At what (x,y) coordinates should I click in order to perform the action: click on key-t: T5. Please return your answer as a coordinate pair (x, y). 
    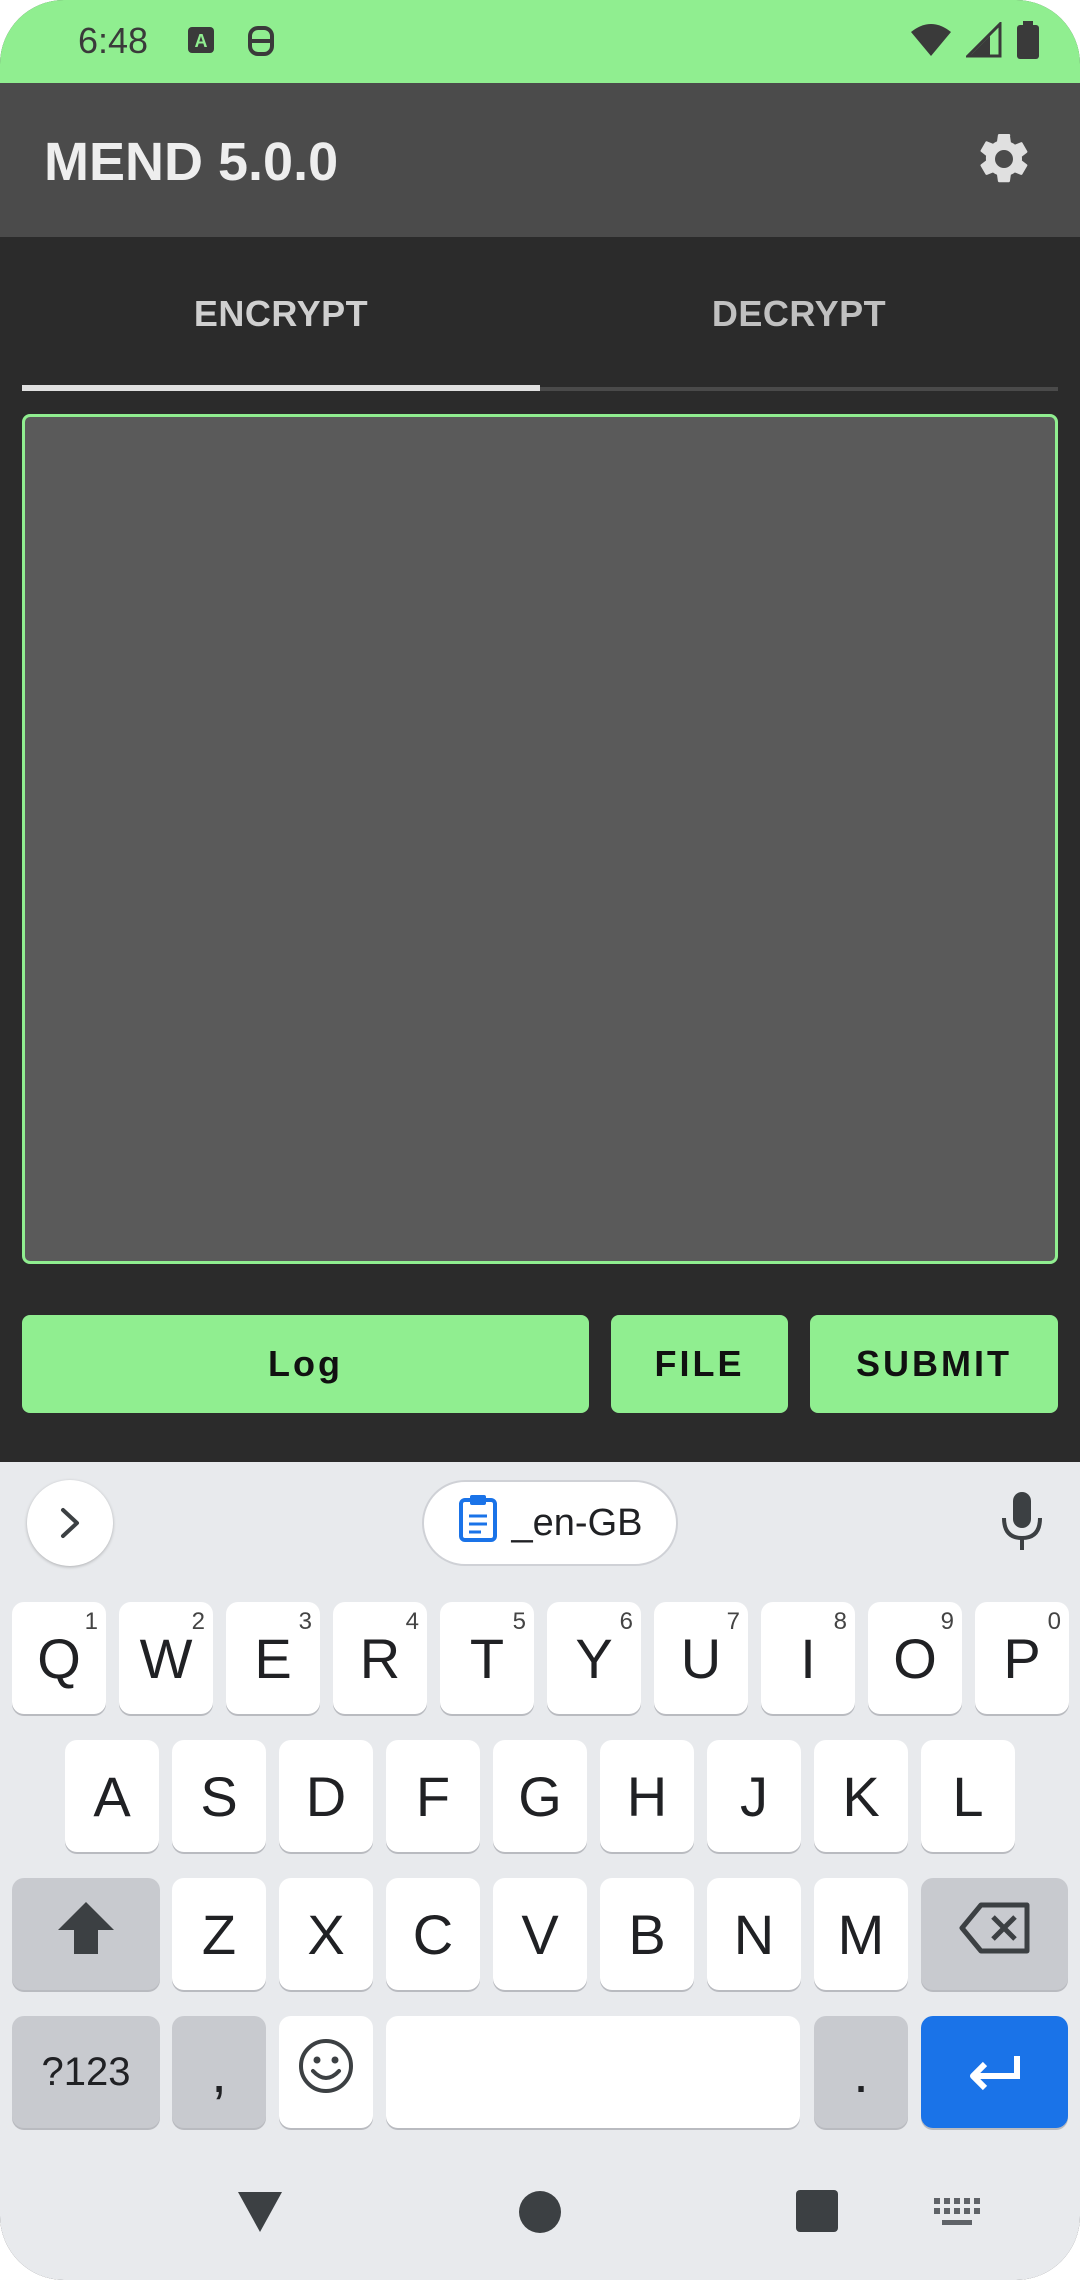
    Looking at the image, I should click on (487, 1658).